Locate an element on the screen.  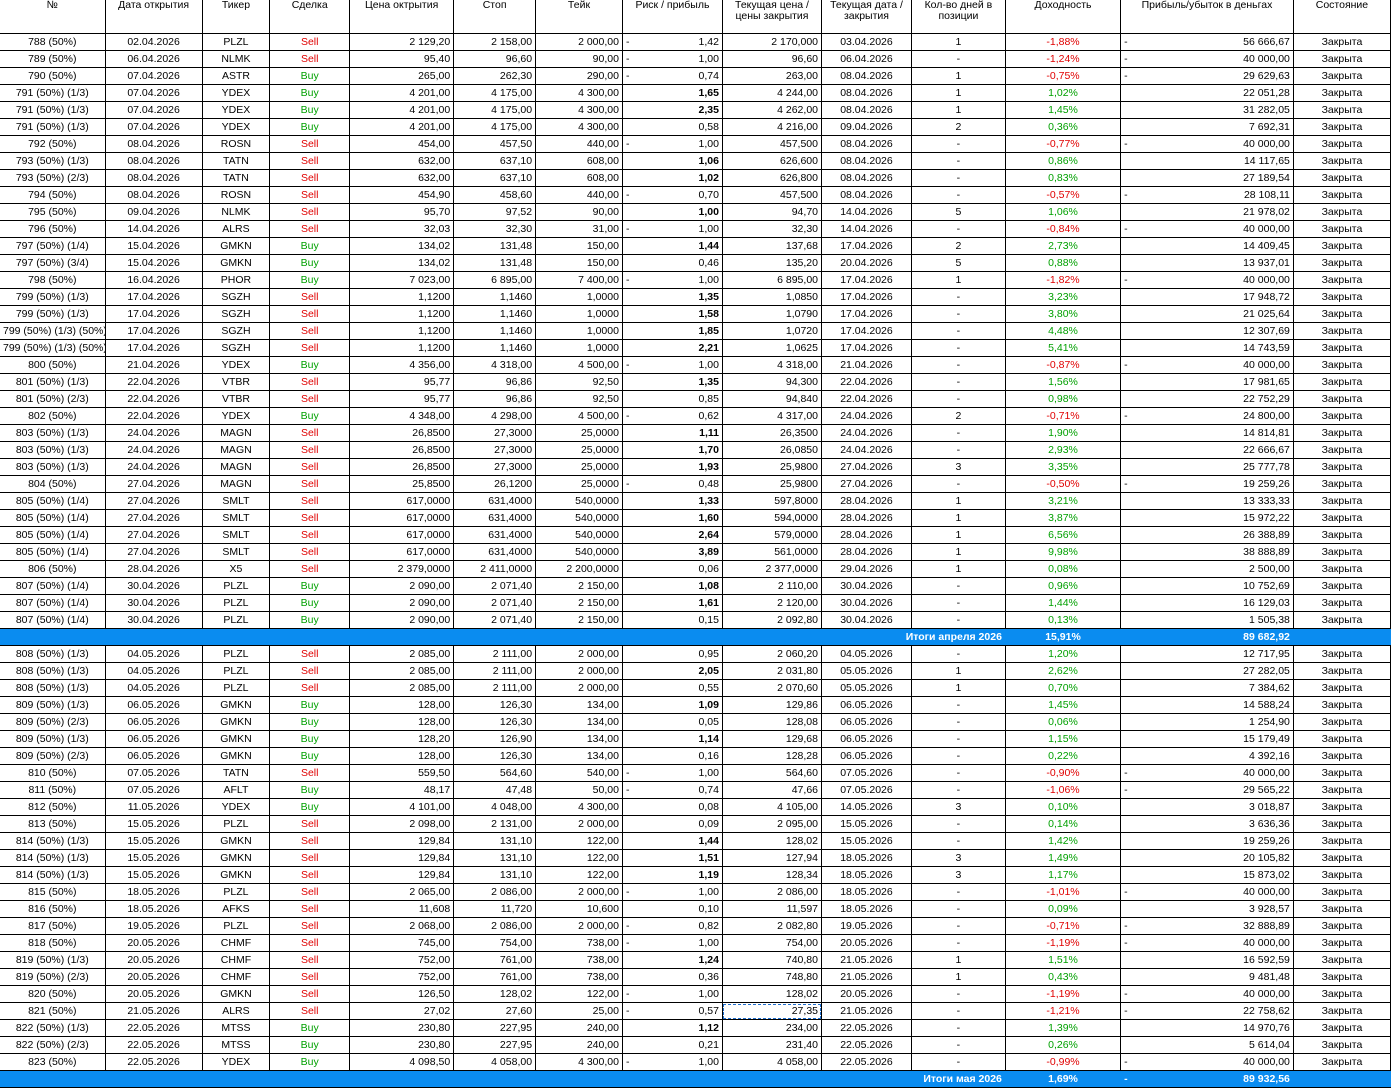
stop-price: 126,90 is located at coordinates (495, 739).